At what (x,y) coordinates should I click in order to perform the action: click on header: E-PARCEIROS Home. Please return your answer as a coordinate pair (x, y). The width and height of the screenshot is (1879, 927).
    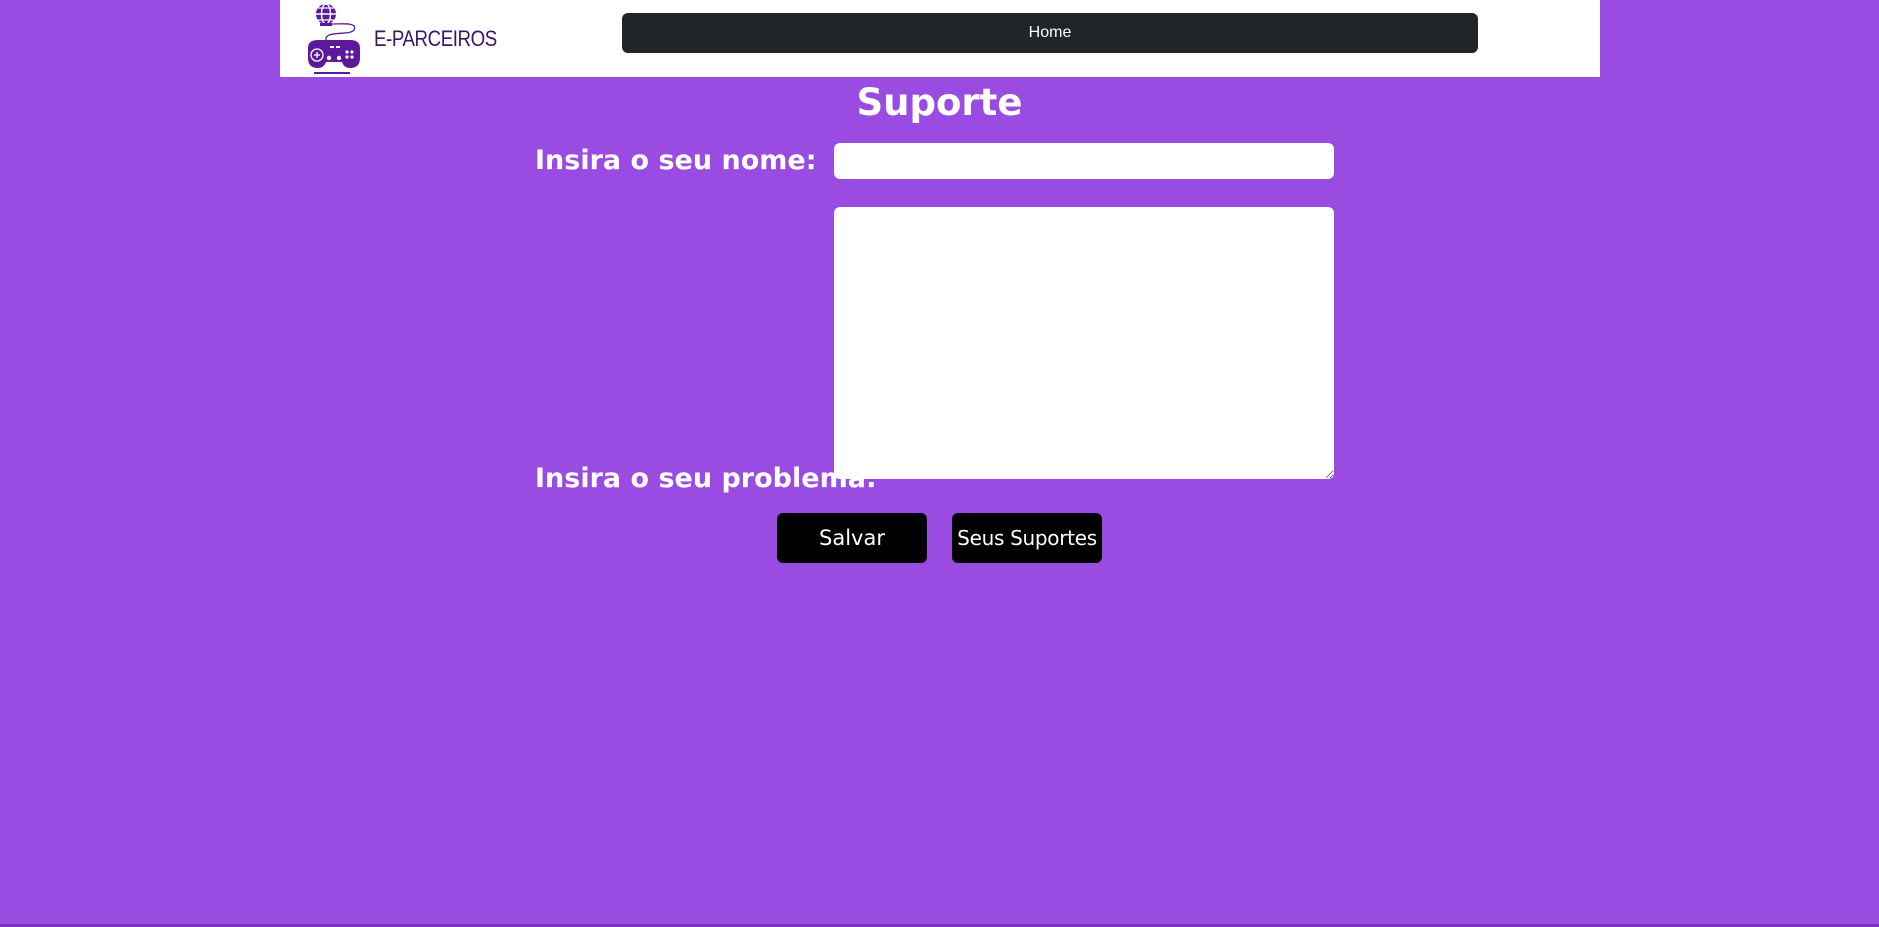
    Looking at the image, I should click on (940, 38).